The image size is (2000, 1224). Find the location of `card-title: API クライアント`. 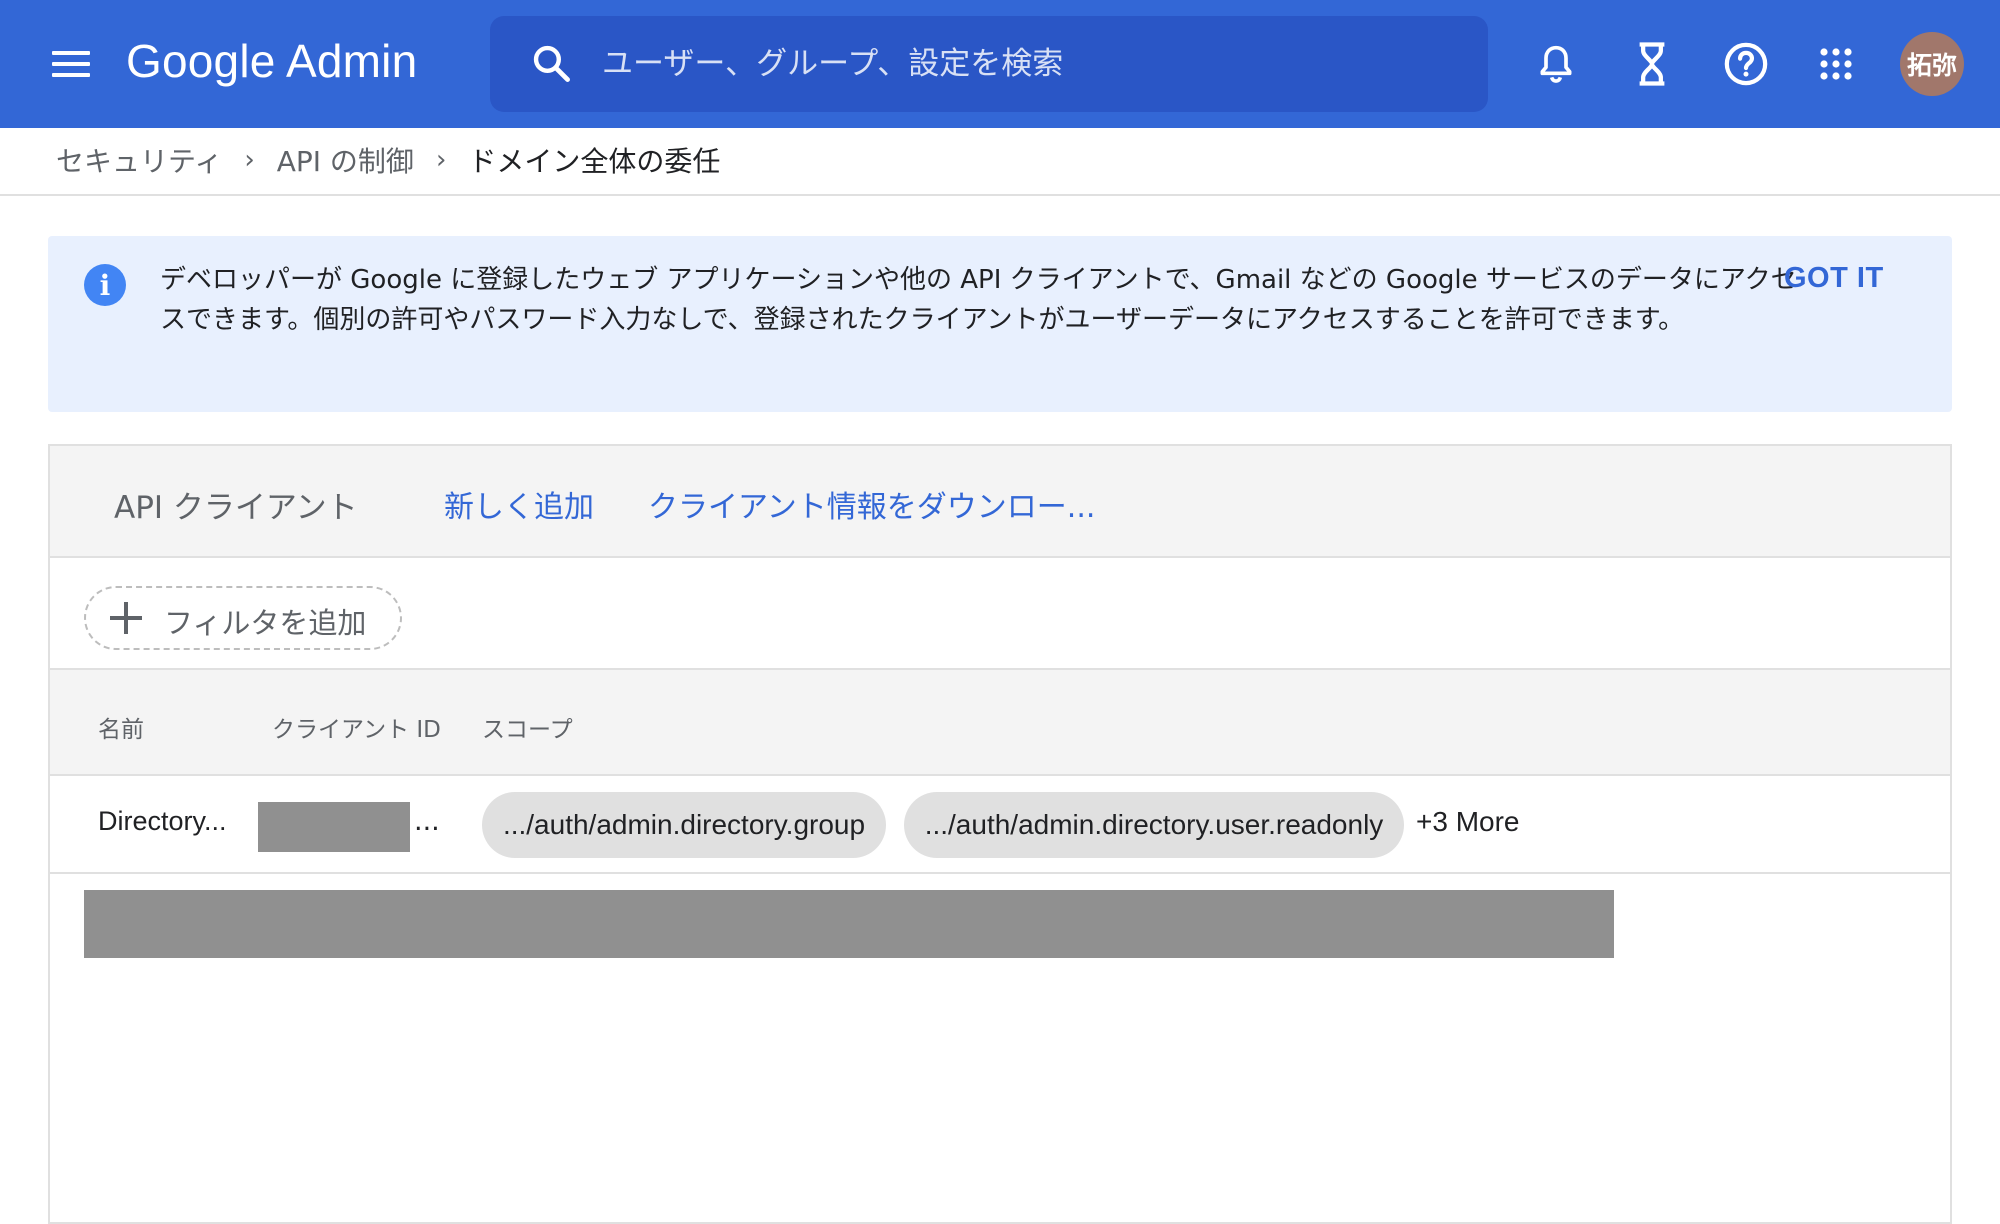

card-title: API クライアント is located at coordinates (236, 508).